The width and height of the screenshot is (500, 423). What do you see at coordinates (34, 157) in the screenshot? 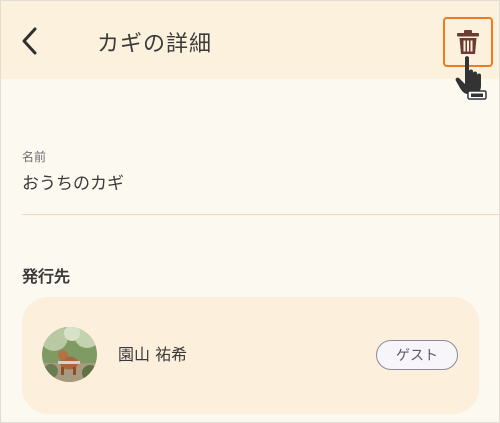
I see `key-name-label: 名前` at bounding box center [34, 157].